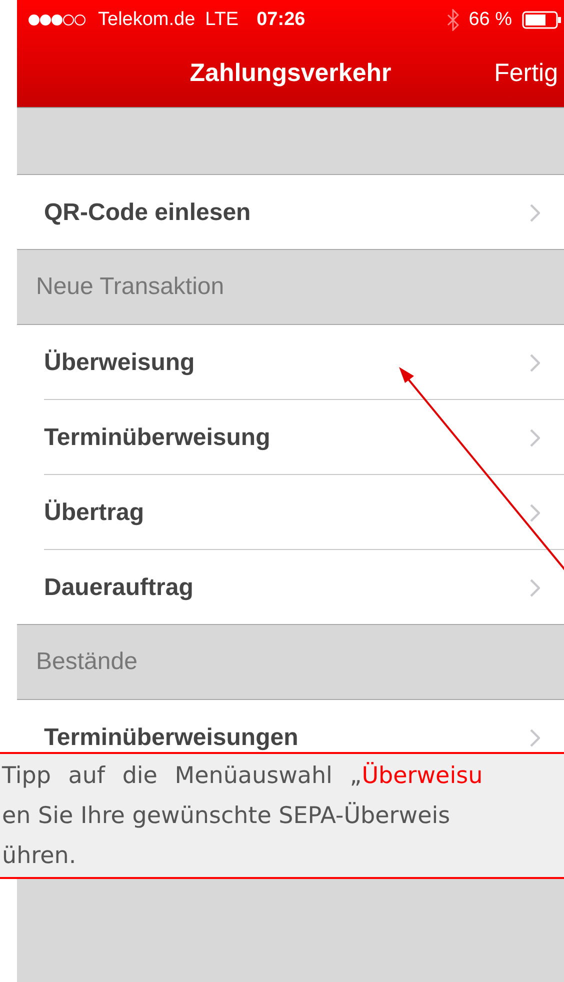 The image size is (564, 982). I want to click on hint-text: ühren., so click(39, 856).